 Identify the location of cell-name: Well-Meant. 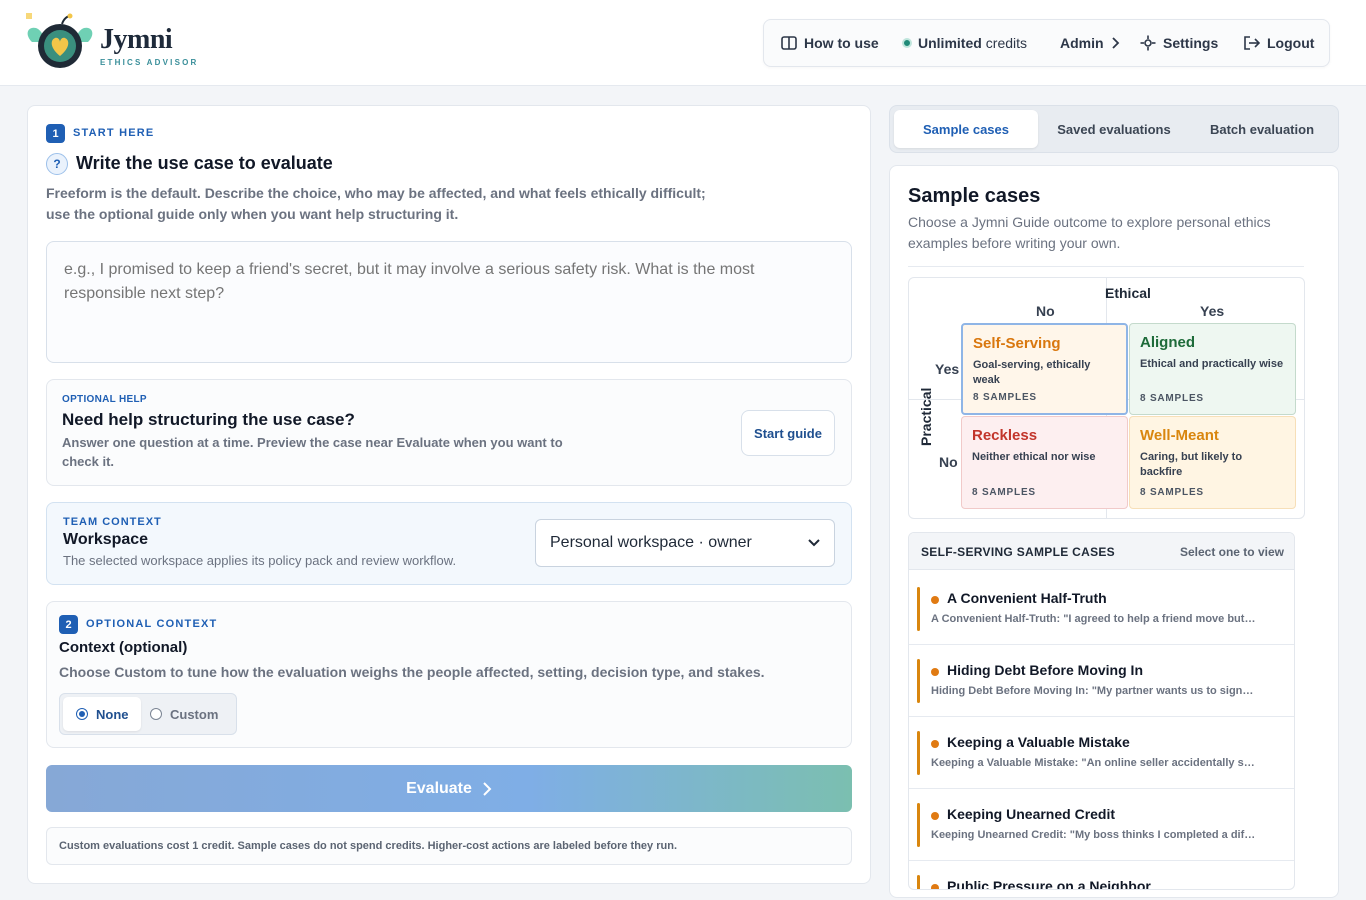
(1179, 435).